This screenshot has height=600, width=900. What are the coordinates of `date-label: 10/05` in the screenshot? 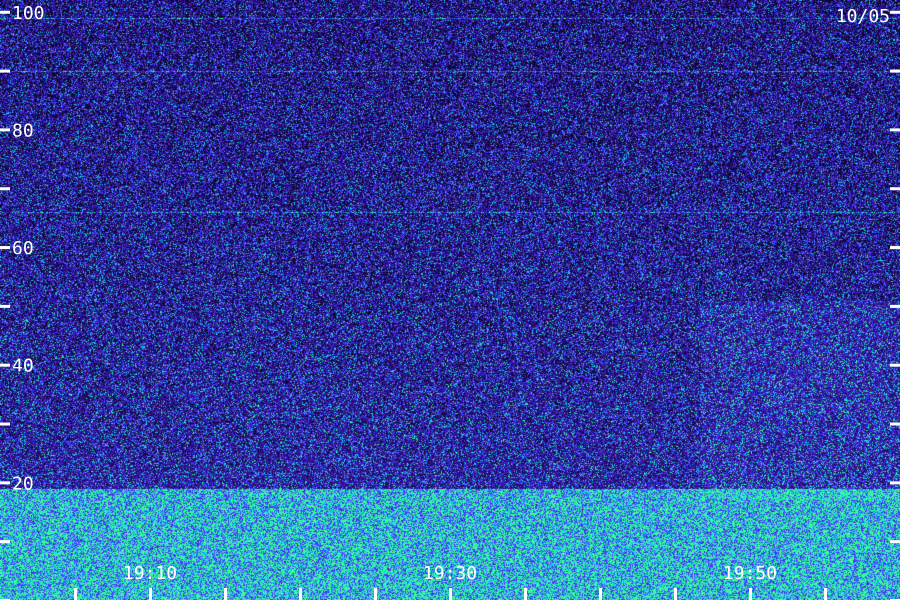 It's located at (863, 16).